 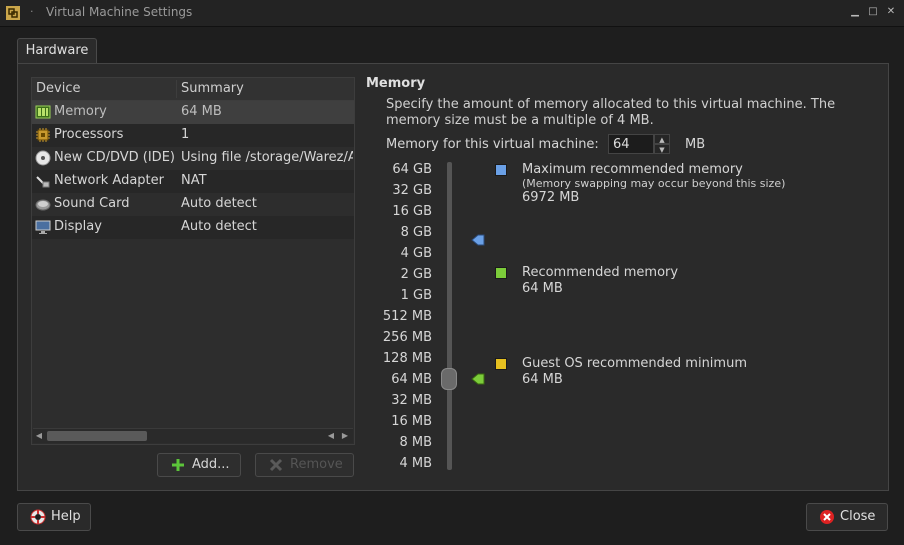 I want to click on scale-label-32gb: 32 GB, so click(x=412, y=190).